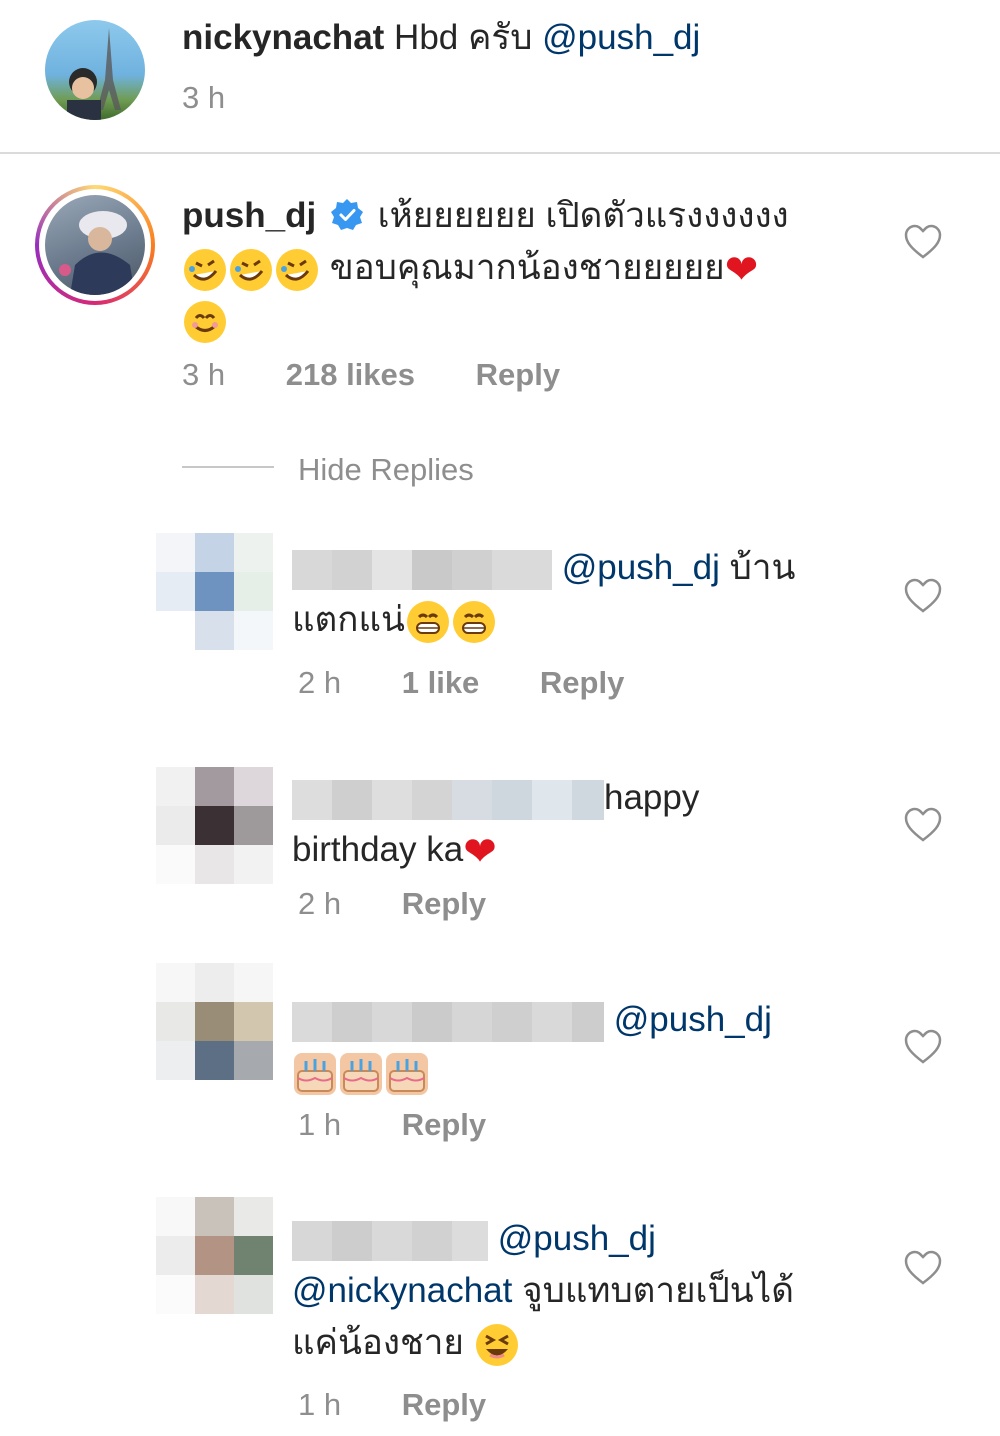 This screenshot has height=1436, width=1000. I want to click on reply-body: แตกแน่, so click(348, 619).